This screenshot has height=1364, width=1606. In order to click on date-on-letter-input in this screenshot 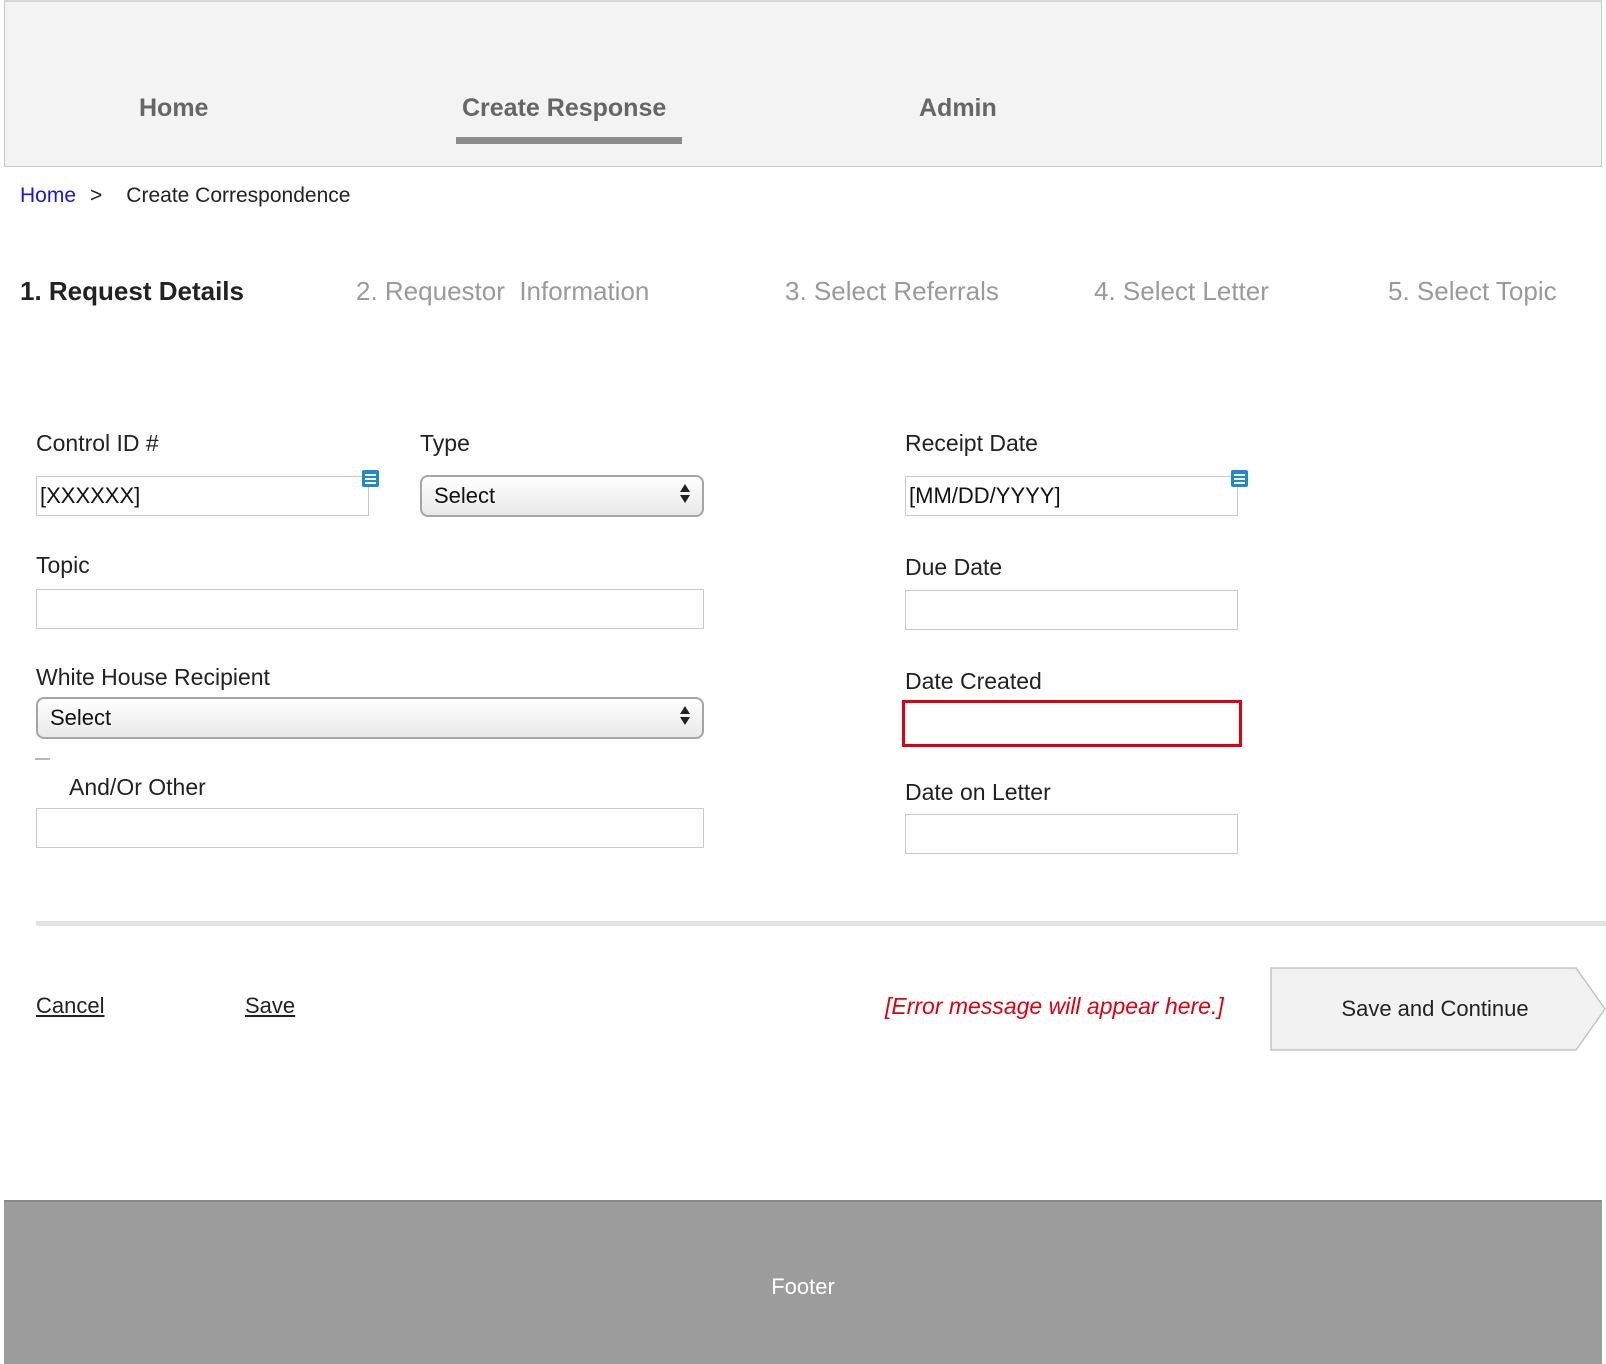, I will do `click(1071, 834)`.